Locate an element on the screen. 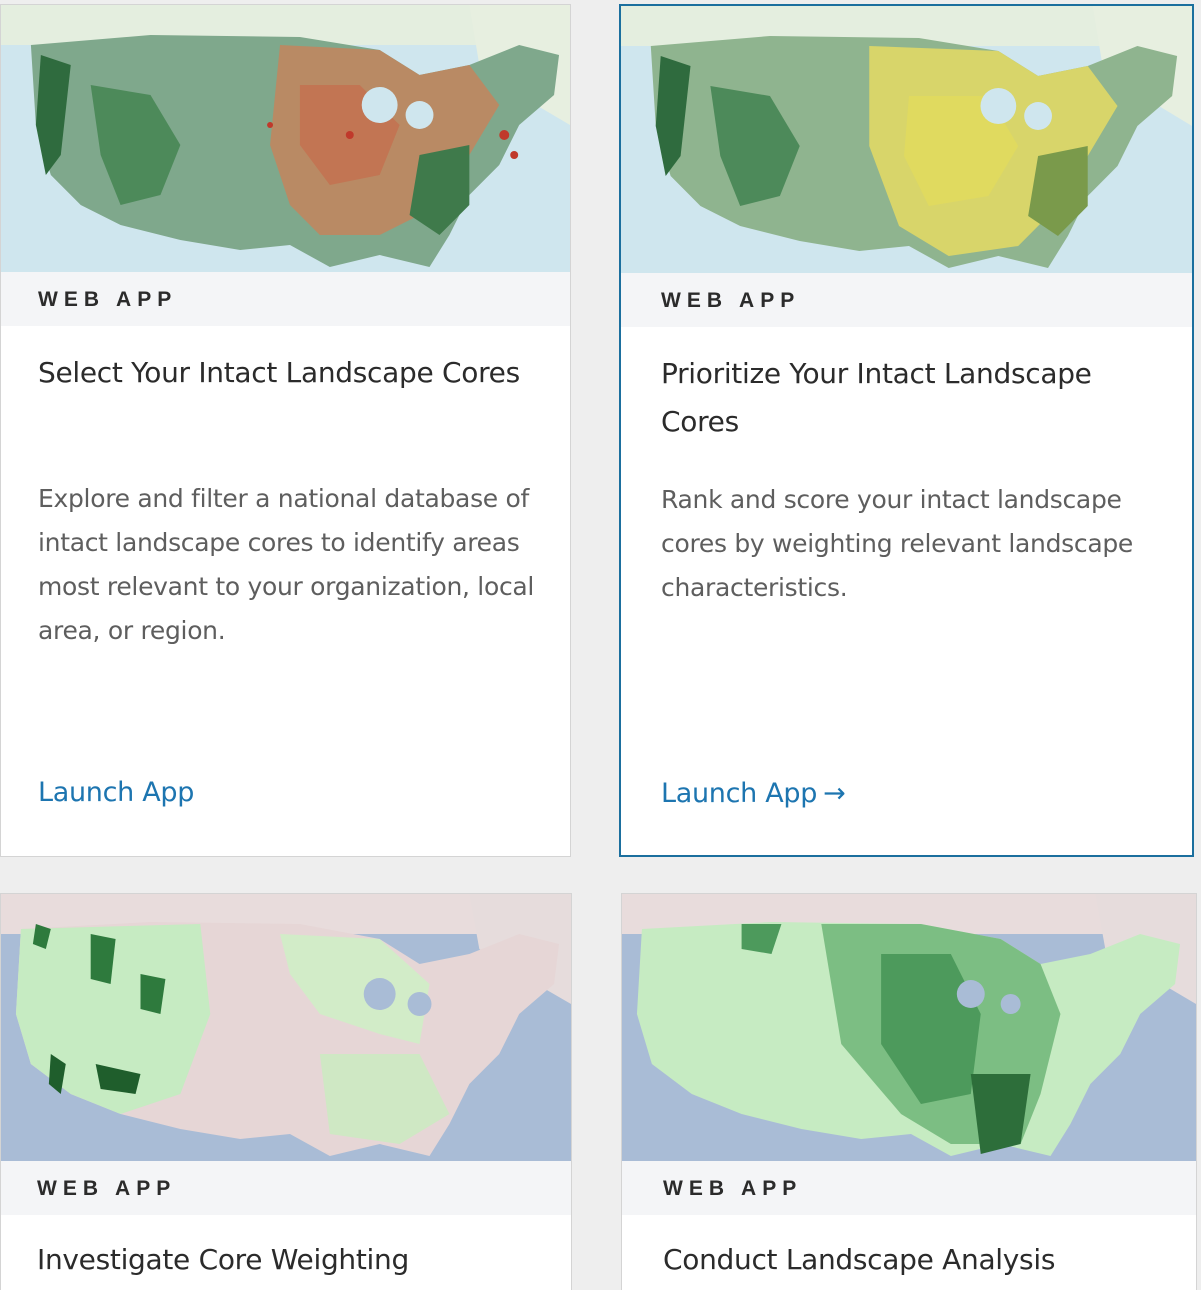 The width and height of the screenshot is (1201, 1290). card-title: Conduct Landscape Analysis is located at coordinates (913, 1260).